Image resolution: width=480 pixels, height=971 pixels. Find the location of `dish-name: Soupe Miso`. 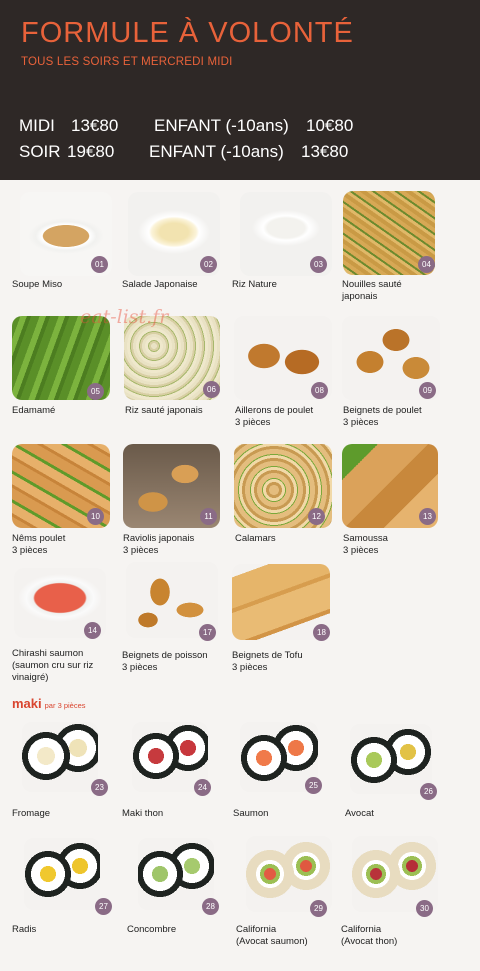

dish-name: Soupe Miso is located at coordinates (37, 284).